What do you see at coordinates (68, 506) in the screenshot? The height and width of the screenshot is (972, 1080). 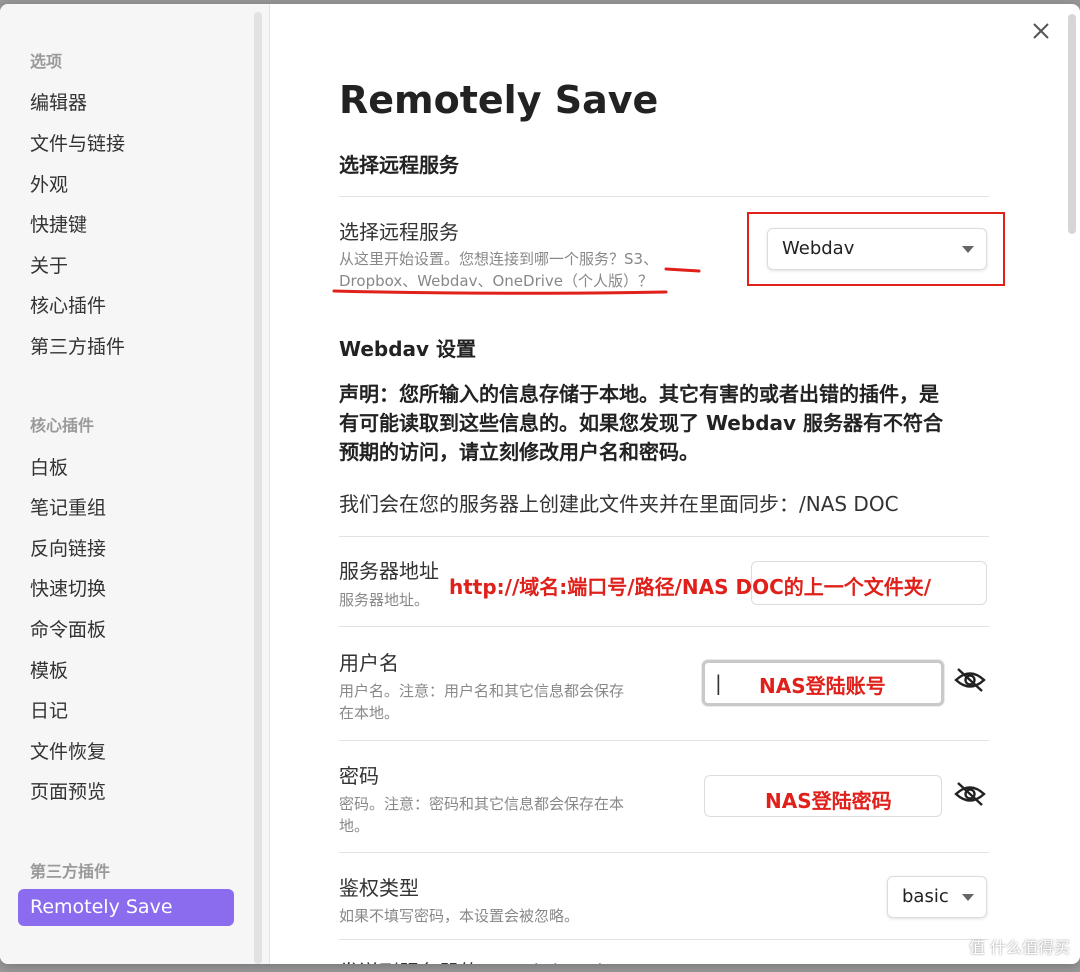 I see `sidebar-item-note-composer: 笔记重组` at bounding box center [68, 506].